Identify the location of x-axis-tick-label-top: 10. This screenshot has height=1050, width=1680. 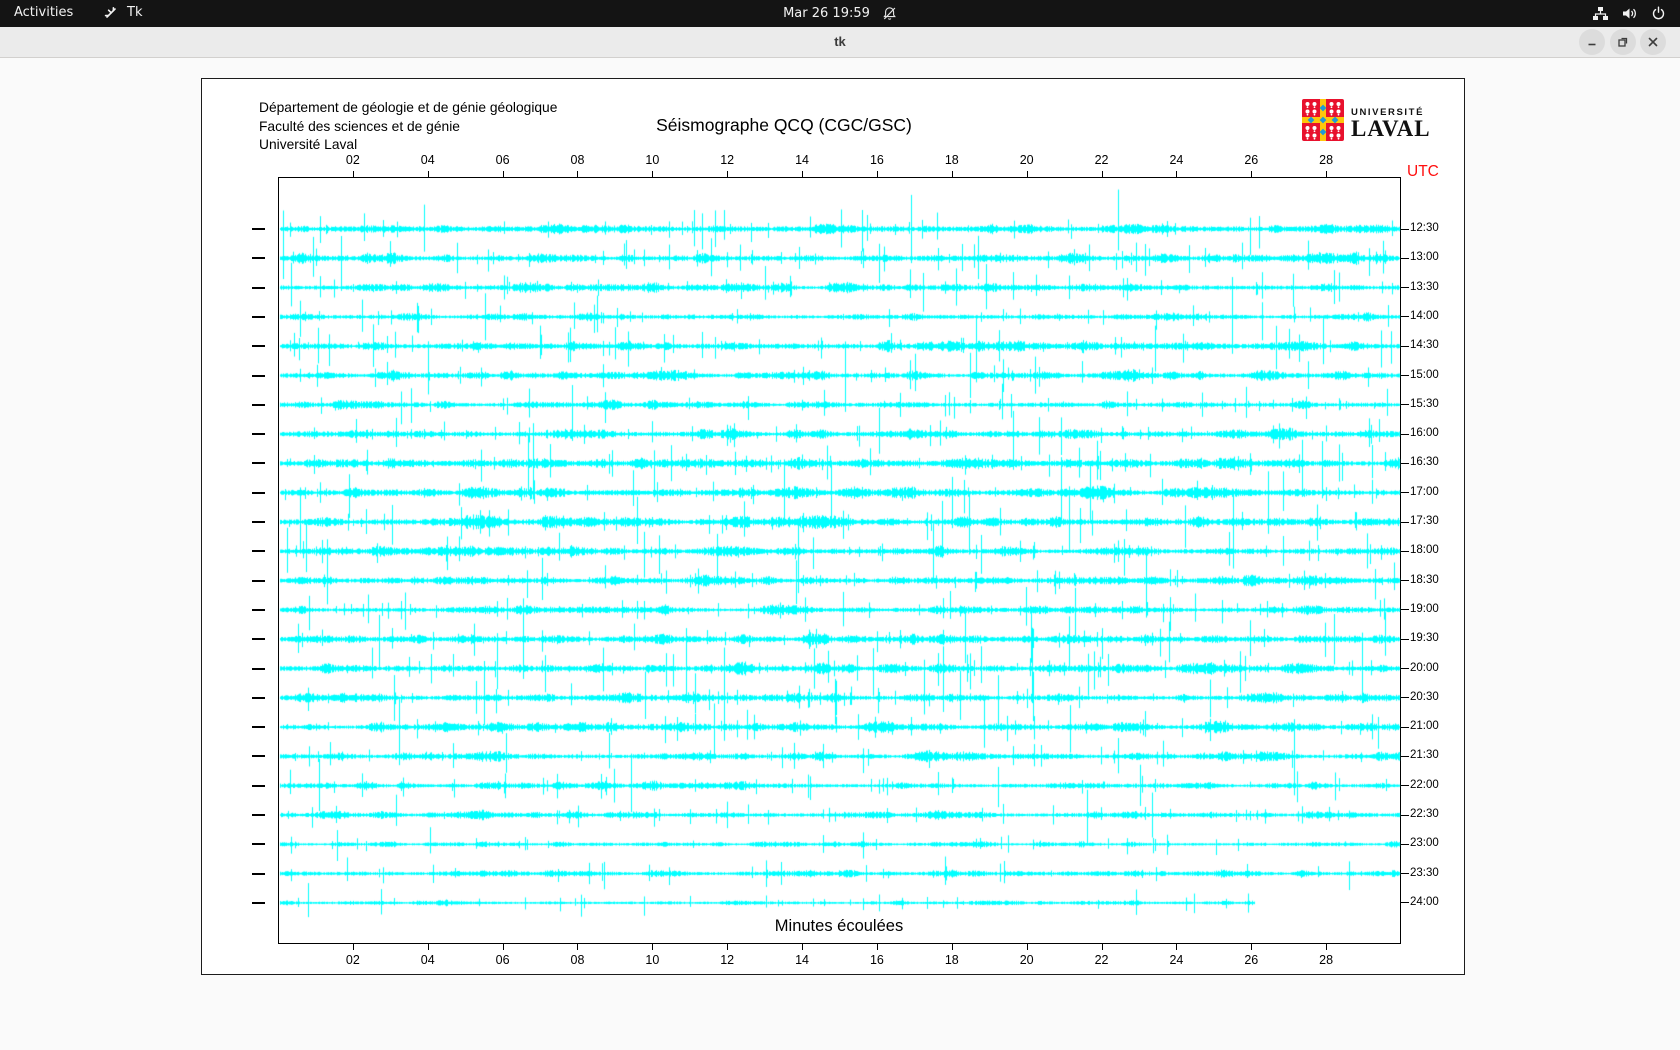
(652, 160).